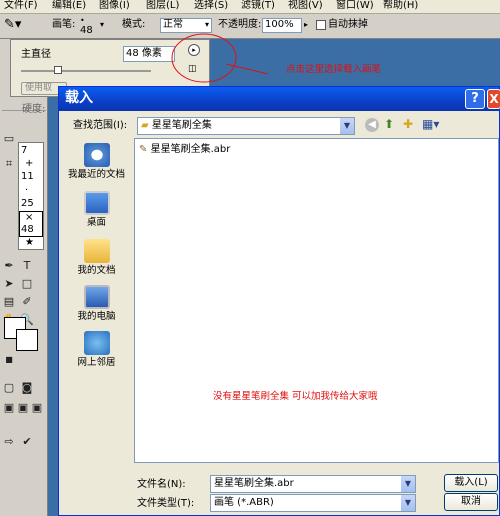 The width and height of the screenshot is (500, 516). What do you see at coordinates (295, 396) in the screenshot?
I see `middle-annotation-text: 没有星星笔刷全集 可以加我传给大家哦` at bounding box center [295, 396].